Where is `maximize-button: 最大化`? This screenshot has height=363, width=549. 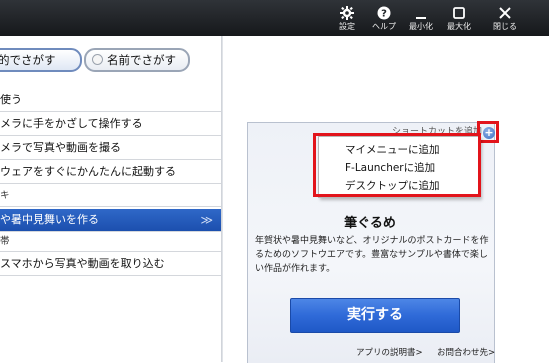 maximize-button: 最大化 is located at coordinates (459, 18).